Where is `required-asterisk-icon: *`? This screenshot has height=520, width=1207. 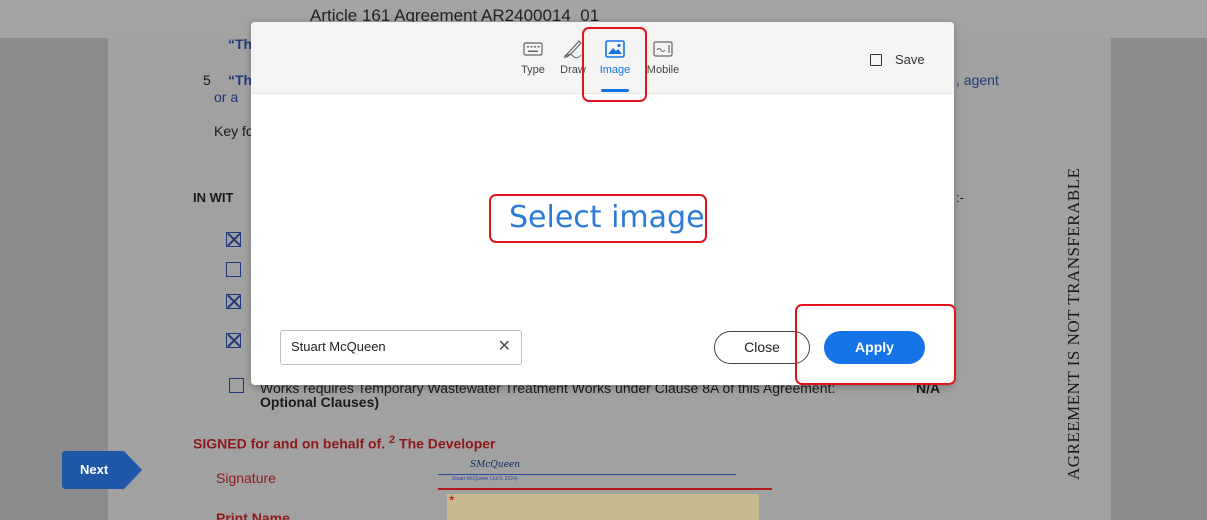 required-asterisk-icon: * is located at coordinates (452, 500).